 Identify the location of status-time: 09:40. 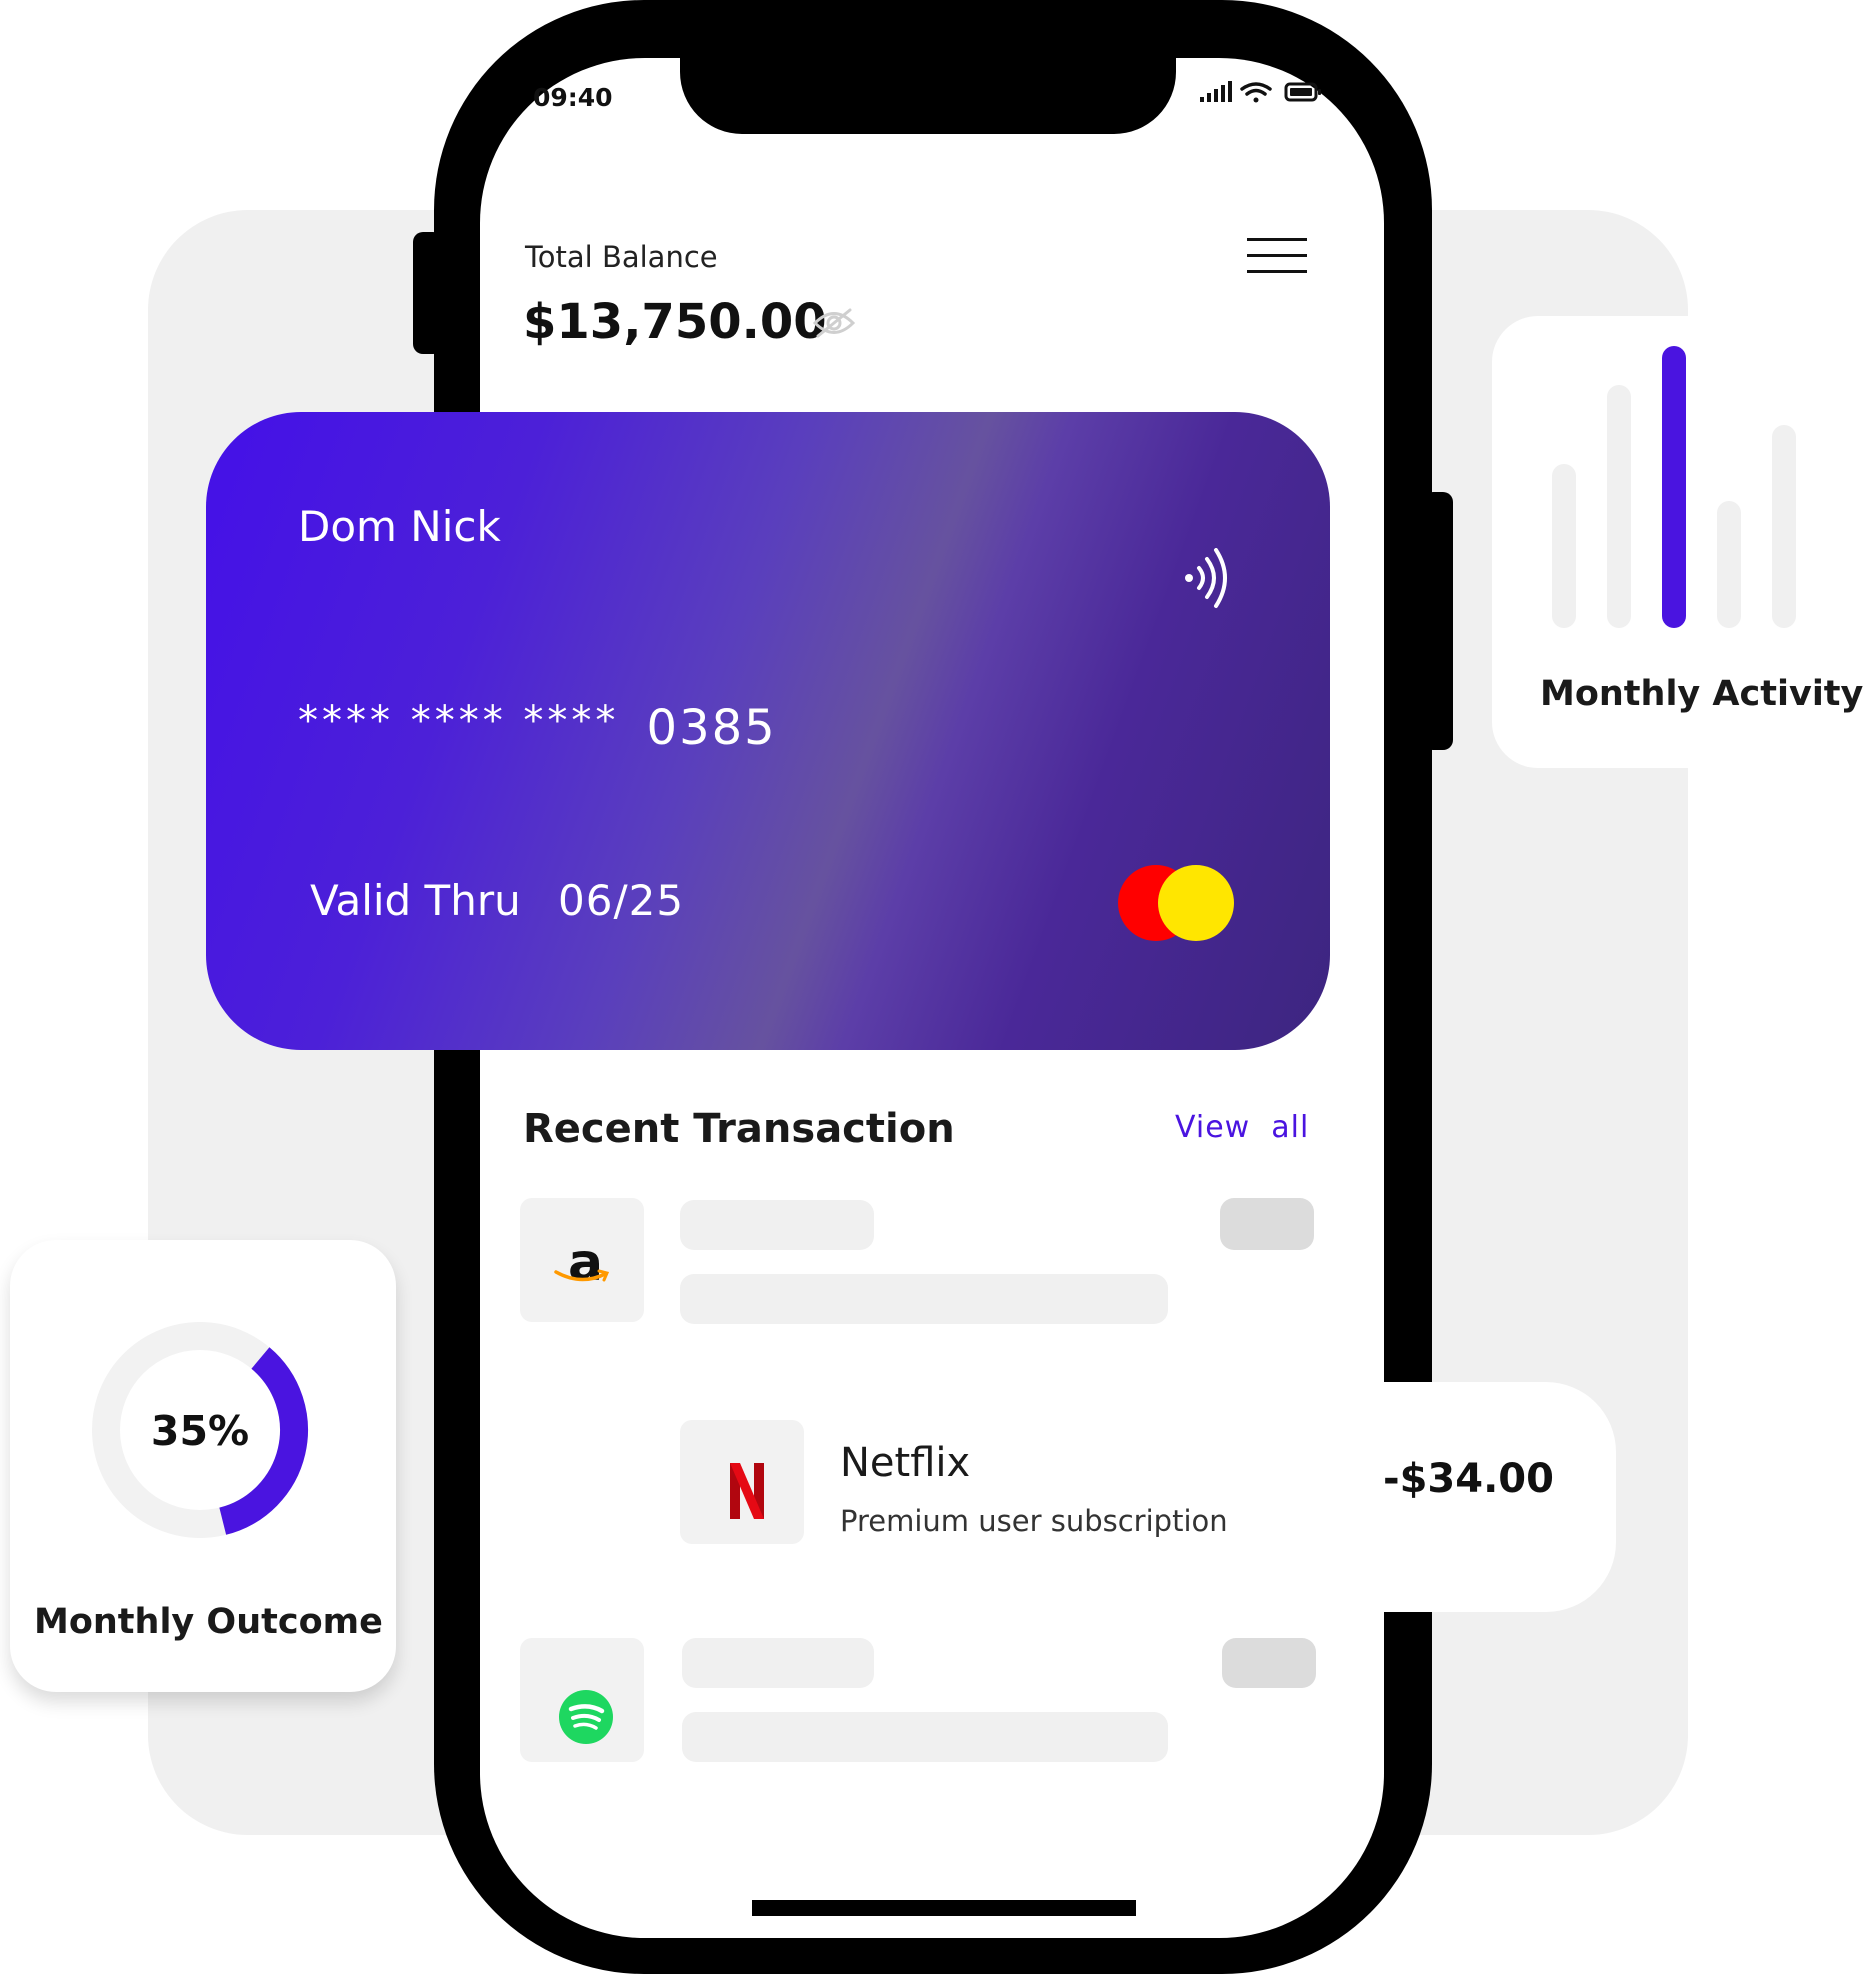
(573, 97).